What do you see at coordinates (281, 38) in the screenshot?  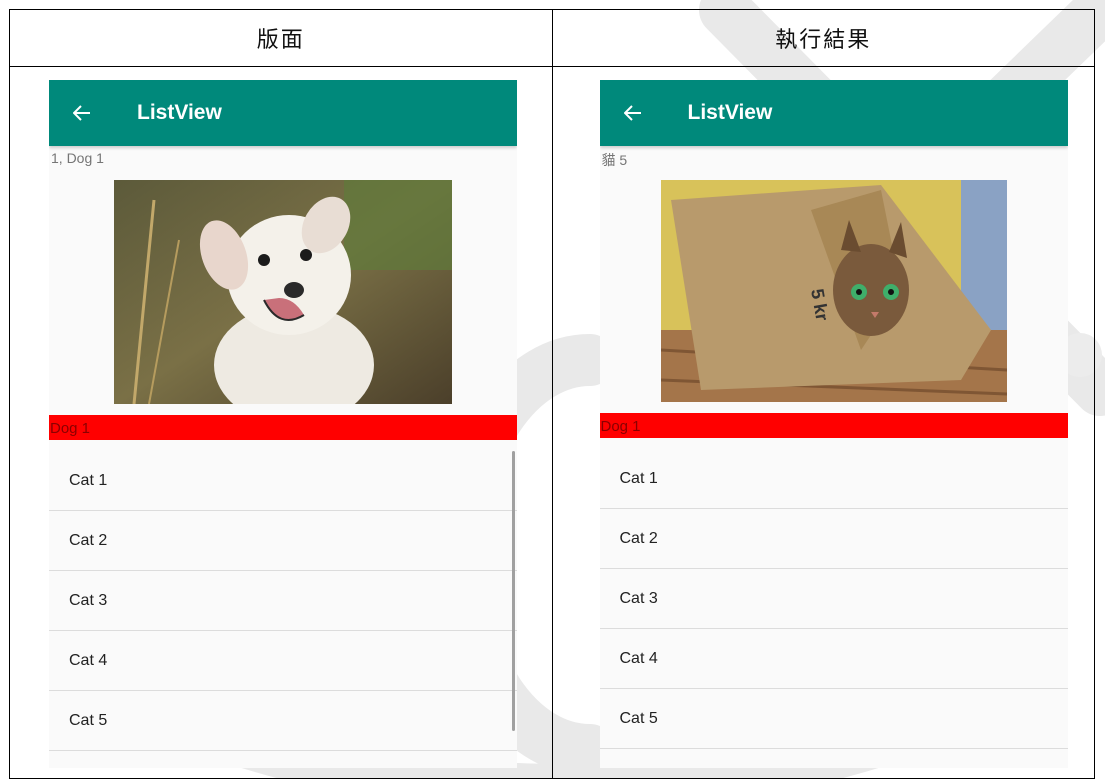 I see `header-layout: 版面` at bounding box center [281, 38].